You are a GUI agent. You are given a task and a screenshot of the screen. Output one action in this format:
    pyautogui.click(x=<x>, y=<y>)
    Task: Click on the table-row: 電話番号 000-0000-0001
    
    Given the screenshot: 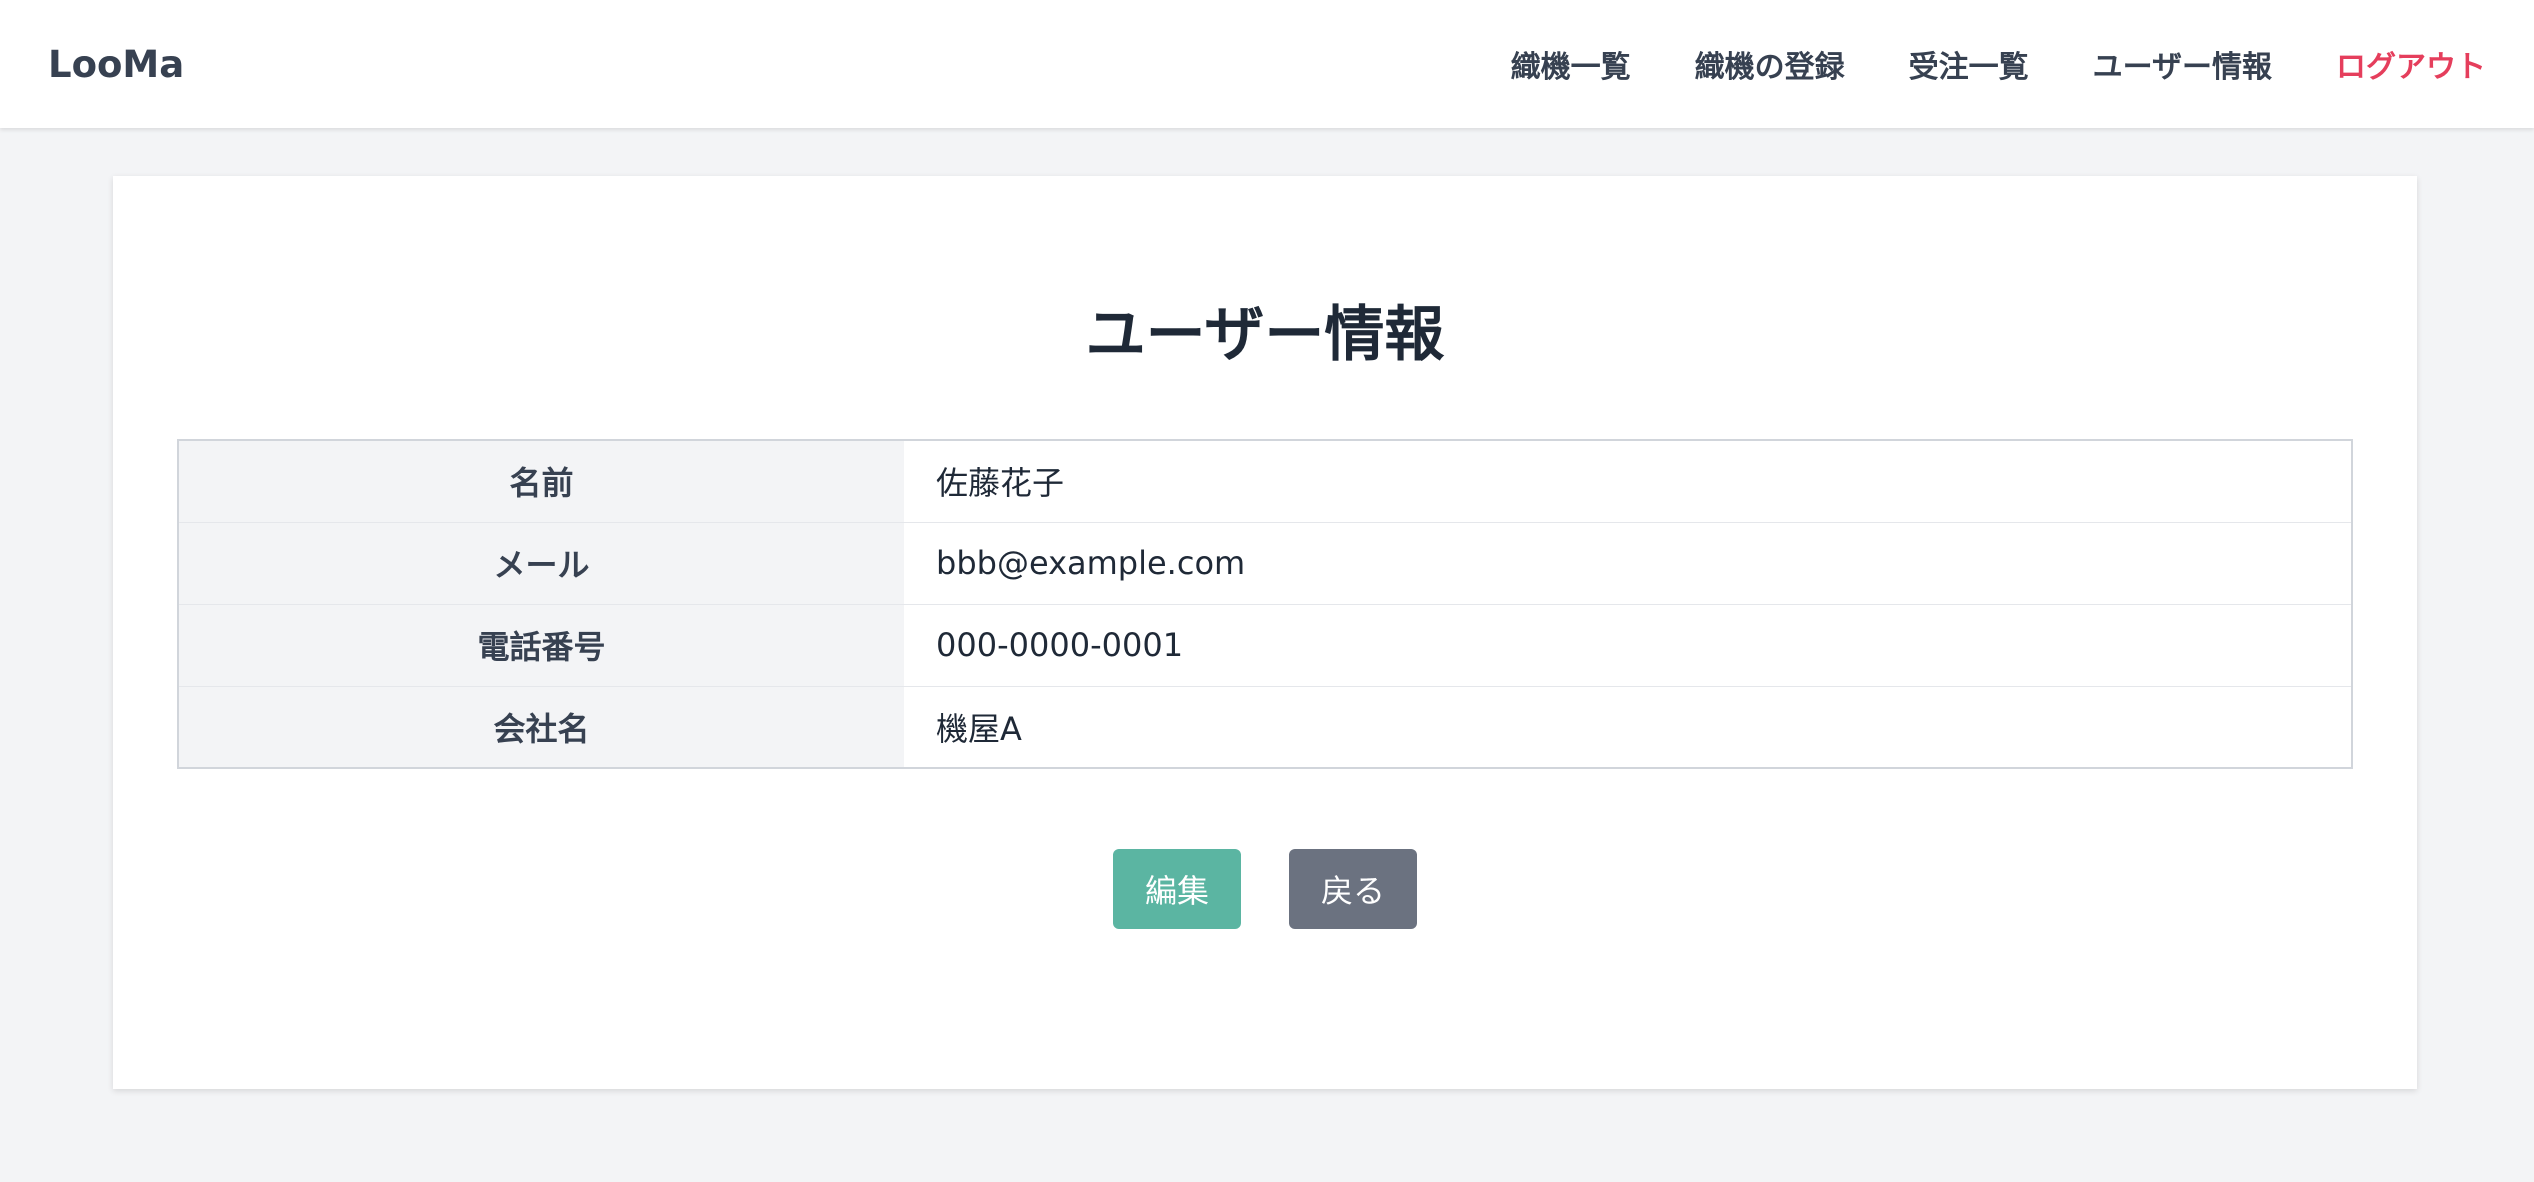 What is the action you would take?
    pyautogui.click(x=1265, y=645)
    